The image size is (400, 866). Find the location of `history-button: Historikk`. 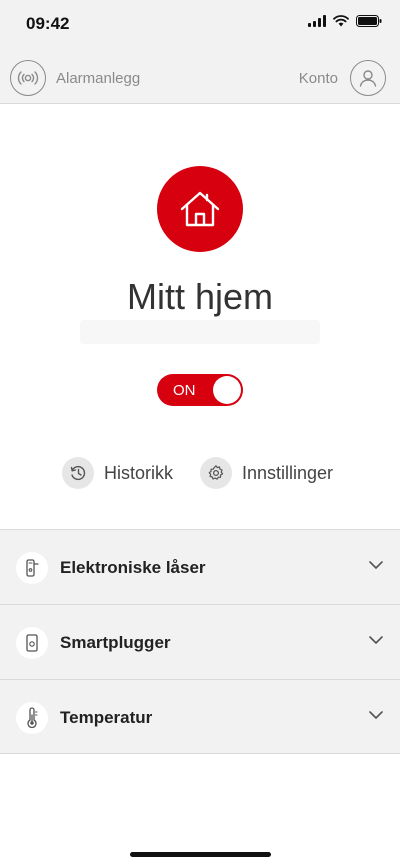

history-button: Historikk is located at coordinates (117, 473).